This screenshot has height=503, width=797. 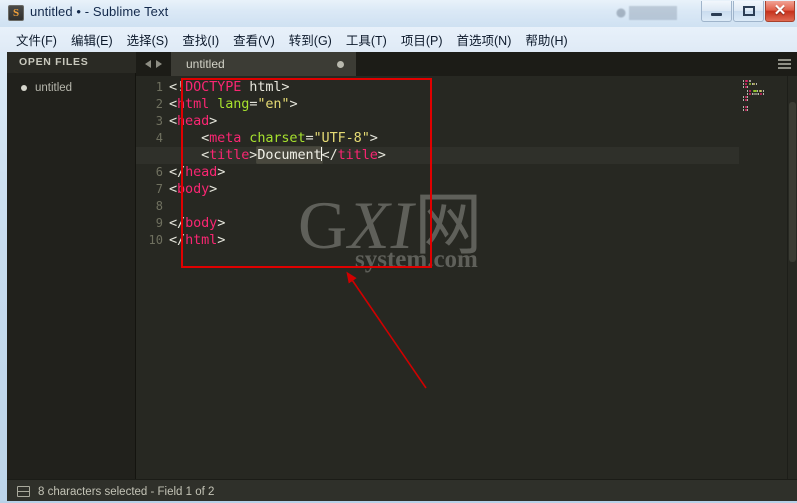 I want to click on code-token: DOCTYPE, so click(x=213, y=87).